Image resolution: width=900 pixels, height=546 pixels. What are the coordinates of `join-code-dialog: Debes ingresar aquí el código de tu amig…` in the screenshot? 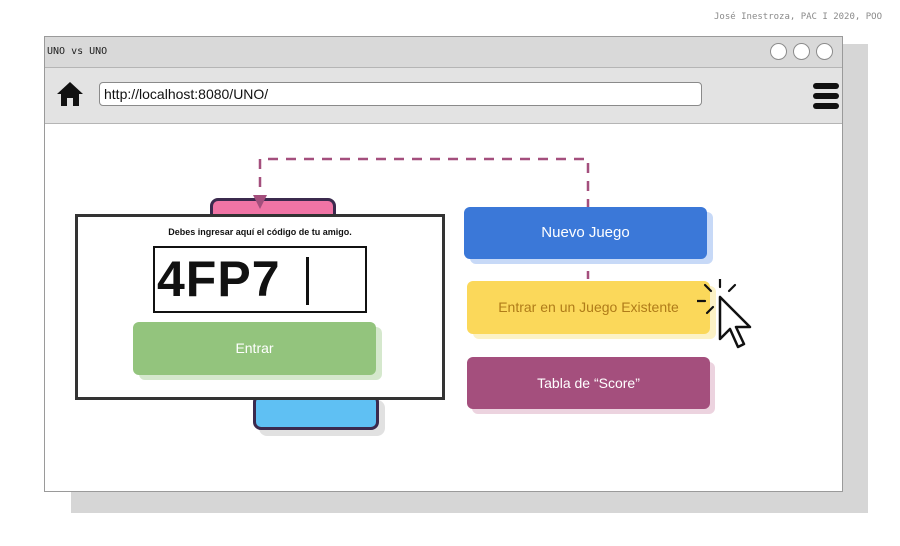 It's located at (260, 307).